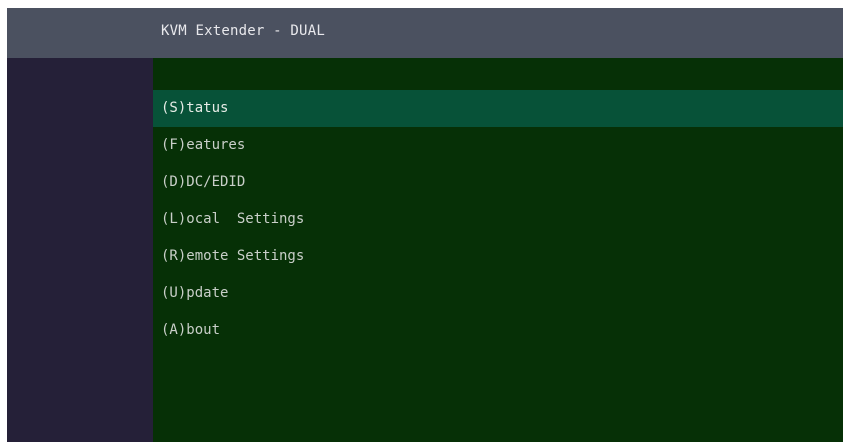  I want to click on title-bar: KVM Extender - DUAL, so click(425, 33).